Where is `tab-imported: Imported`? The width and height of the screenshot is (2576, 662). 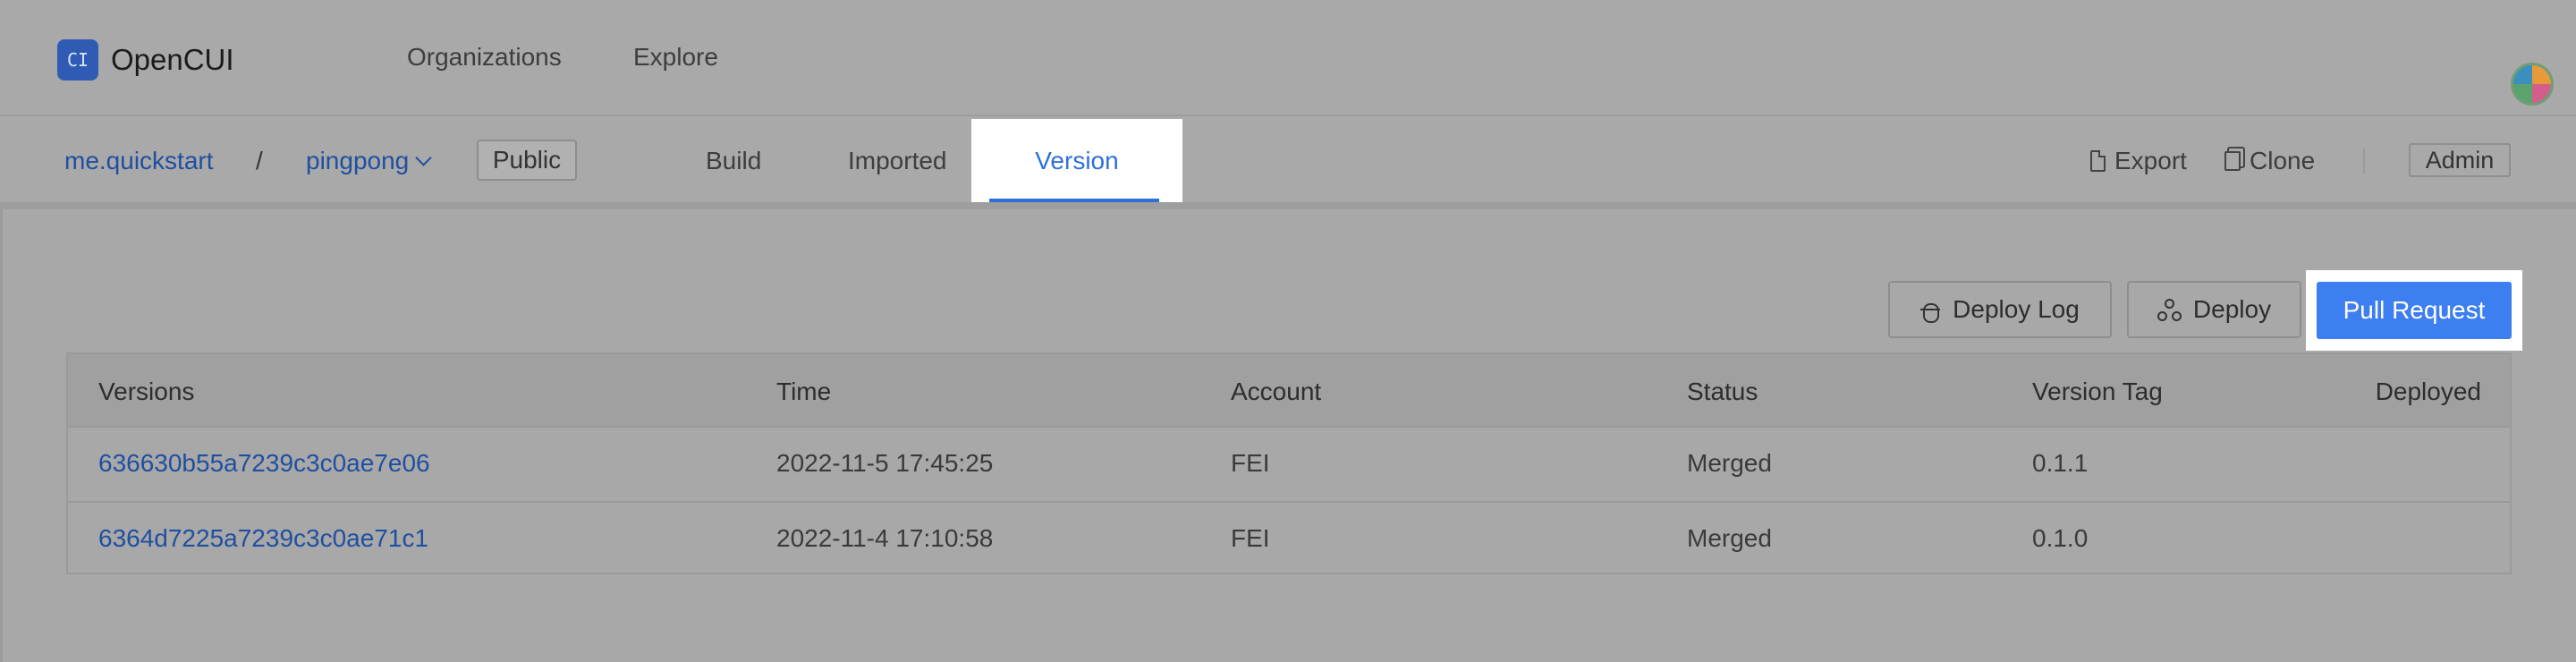 tab-imported: Imported is located at coordinates (897, 161).